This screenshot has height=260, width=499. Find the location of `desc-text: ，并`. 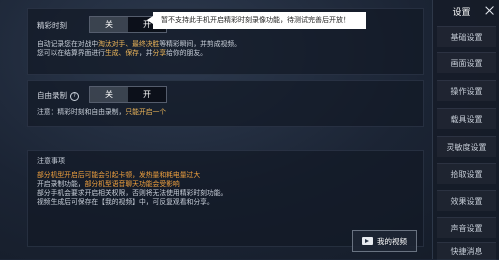

desc-text: ，并 is located at coordinates (145, 53).